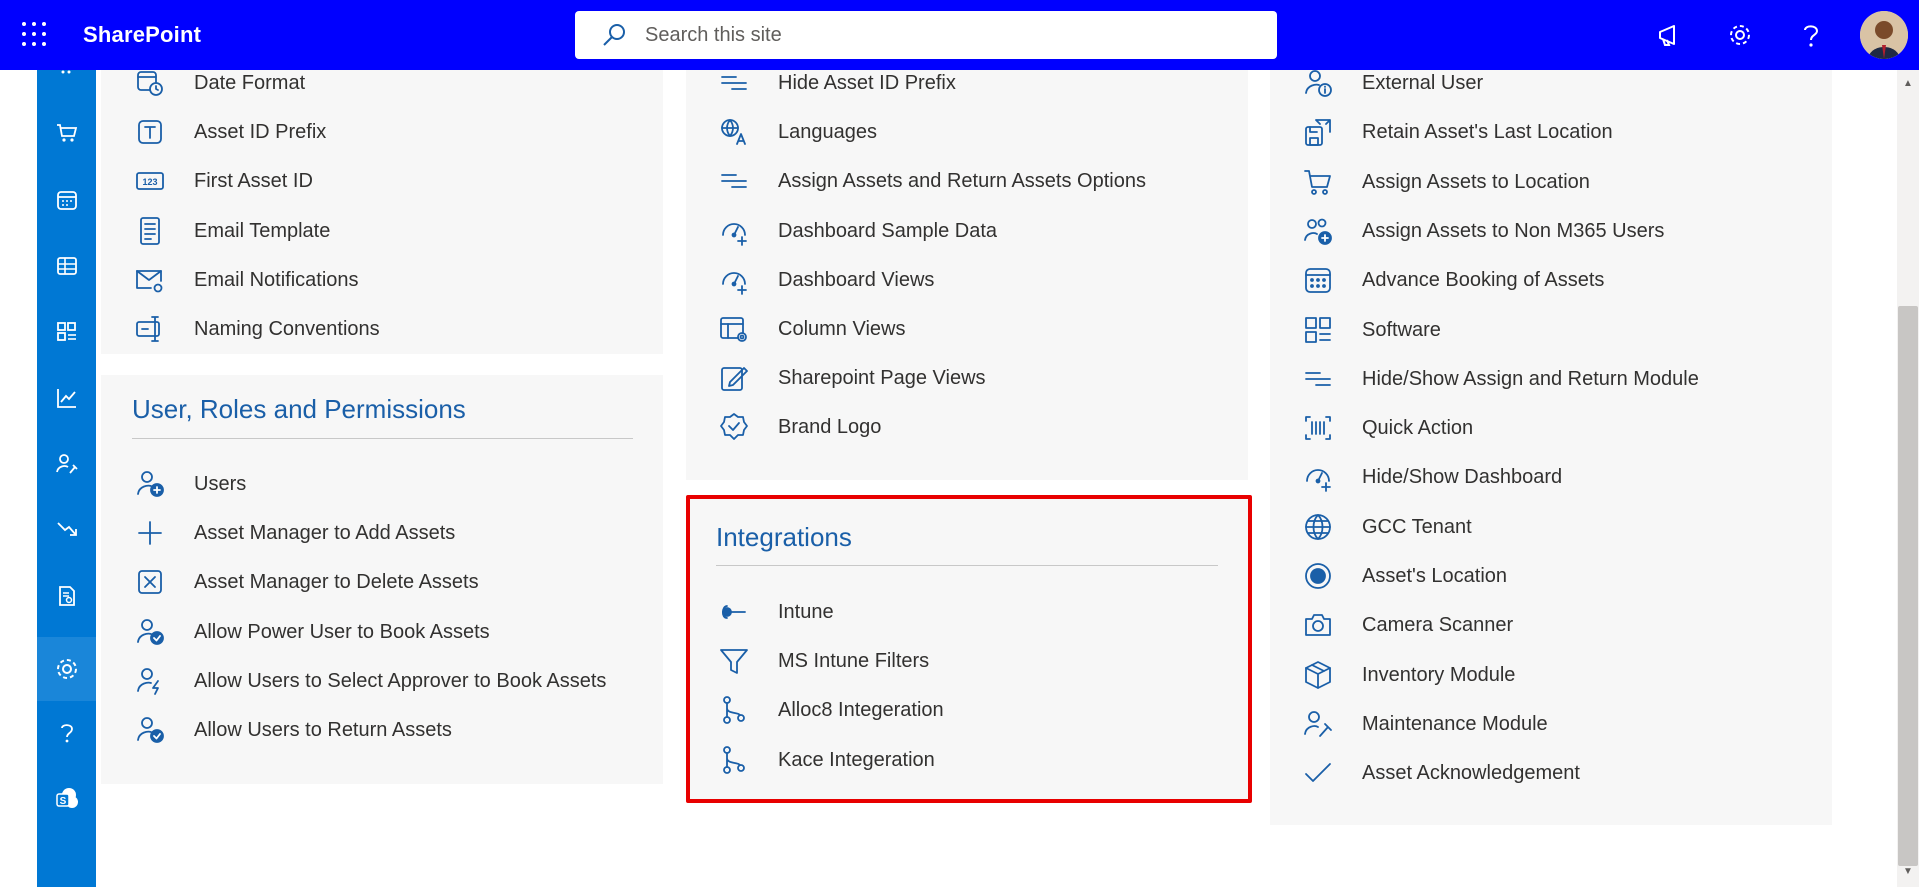 This screenshot has width=1919, height=887. I want to click on settings-item-label: Hide/Show Assign and Return Module, so click(1530, 378).